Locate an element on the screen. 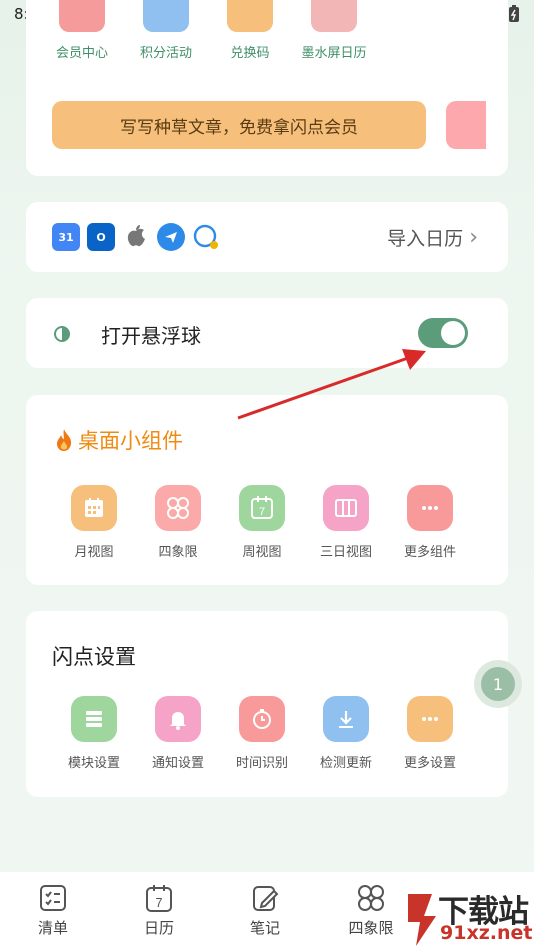 Image resolution: width=534 pixels, height=950 pixels. widgets-row: 月视图 四象限 7 周视图 三日视图 更多组件 is located at coordinates (262, 522).